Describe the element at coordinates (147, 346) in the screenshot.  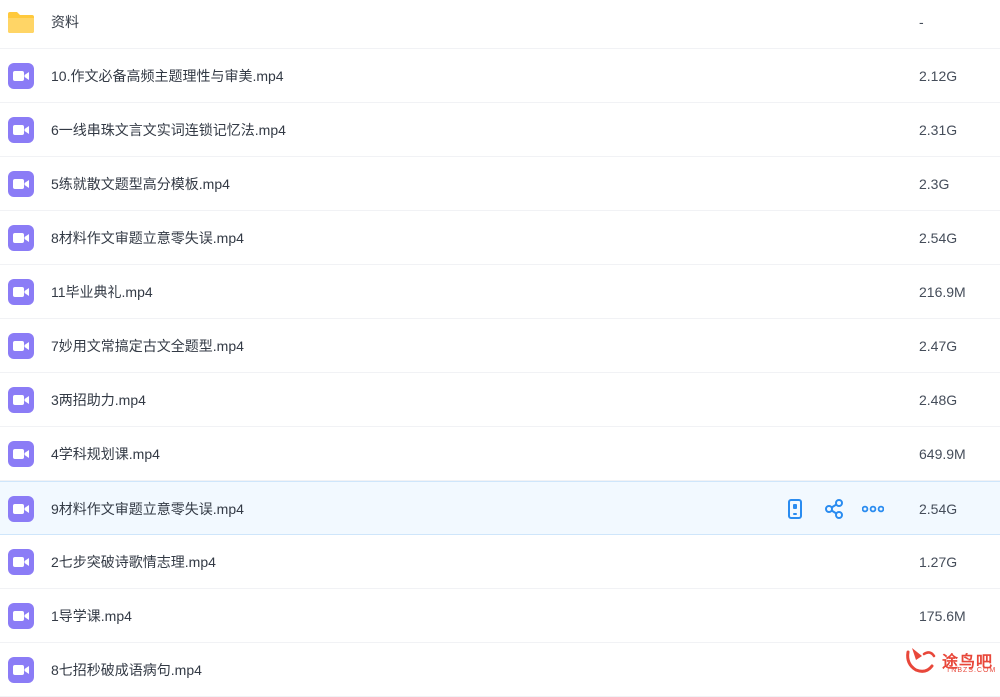
I see `file-name: 7妙用文常搞定古文全题型.mp4` at that location.